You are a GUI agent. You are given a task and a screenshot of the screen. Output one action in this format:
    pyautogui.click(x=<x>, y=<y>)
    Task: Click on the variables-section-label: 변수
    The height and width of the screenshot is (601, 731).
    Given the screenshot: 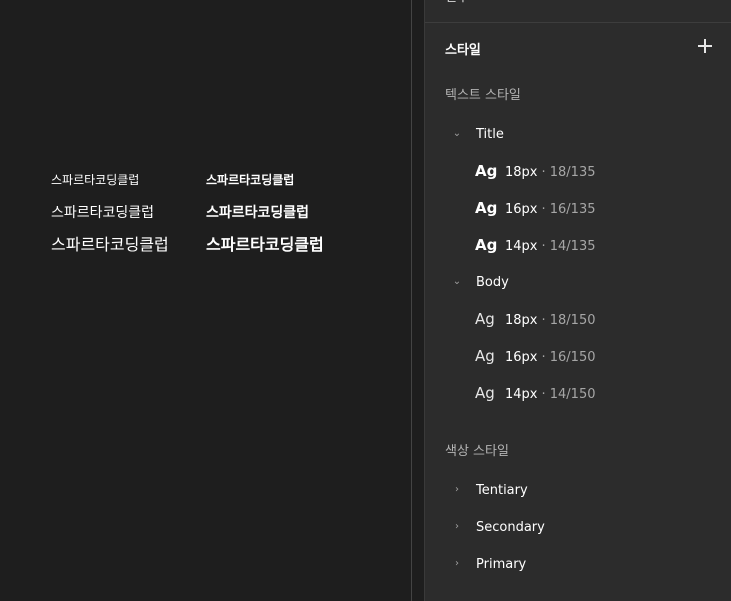 What is the action you would take?
    pyautogui.click(x=457, y=2)
    